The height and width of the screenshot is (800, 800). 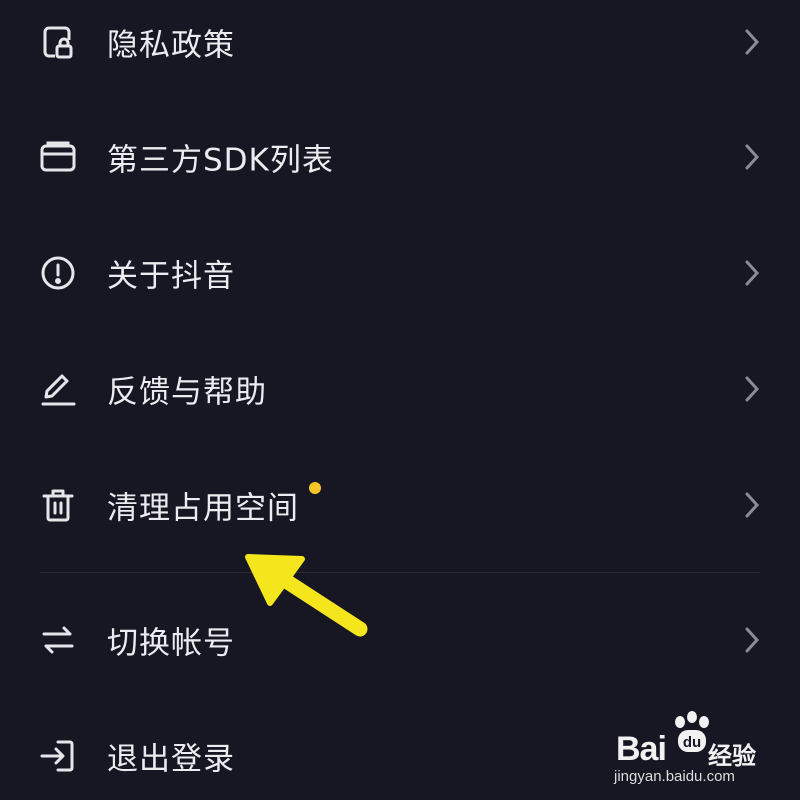 What do you see at coordinates (400, 389) in the screenshot?
I see `menu-item-feedback-help: 反馈与帮助` at bounding box center [400, 389].